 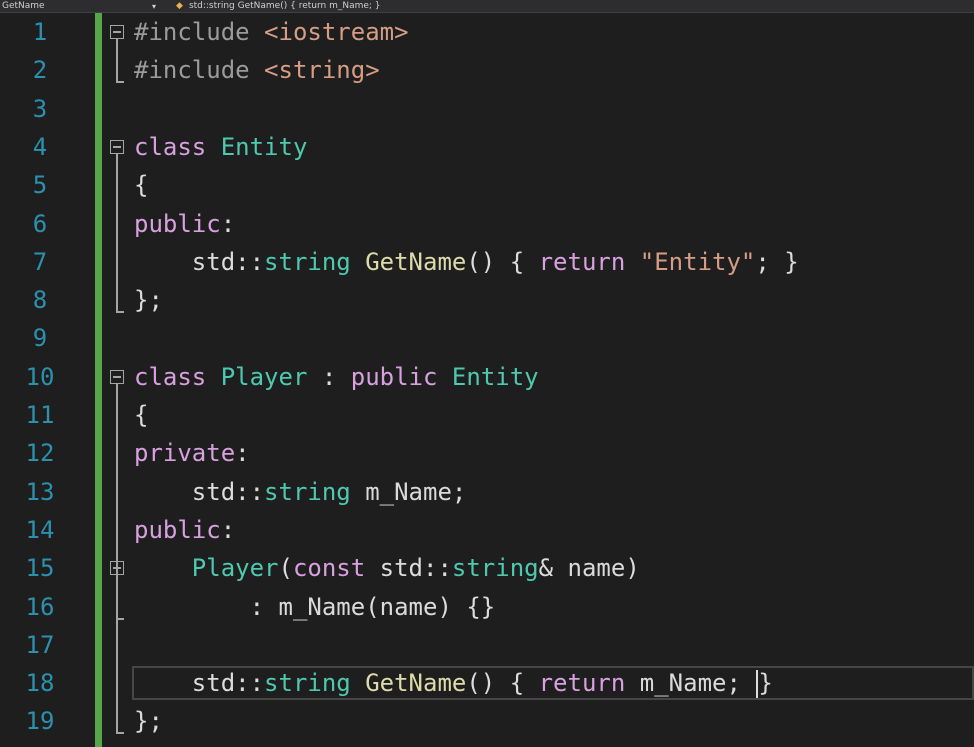 What do you see at coordinates (98, 380) in the screenshot?
I see `change-tracking-bar` at bounding box center [98, 380].